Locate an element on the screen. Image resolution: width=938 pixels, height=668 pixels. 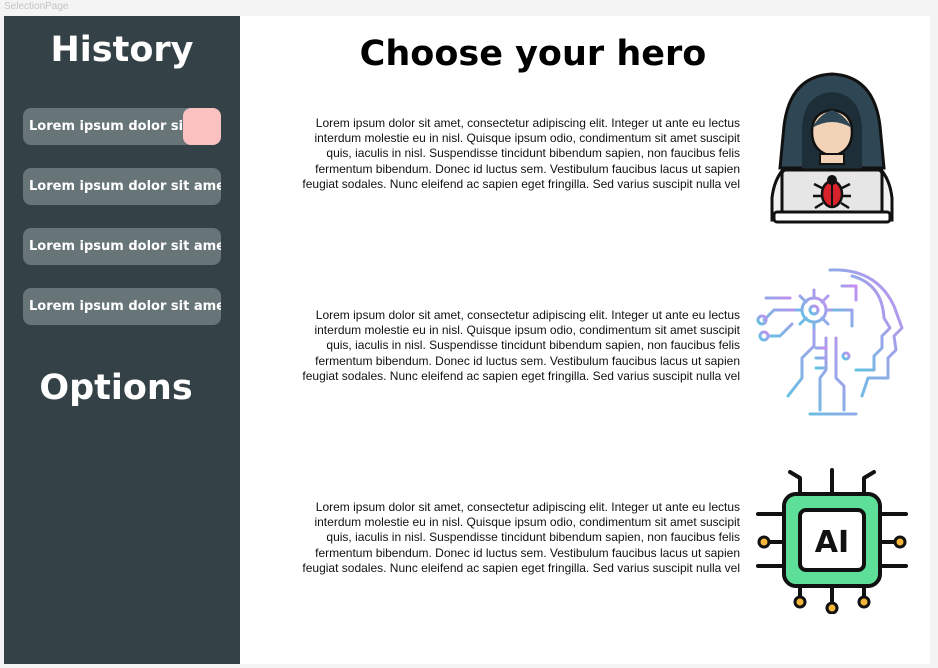
chip-label: AI is located at coordinates (832, 542).